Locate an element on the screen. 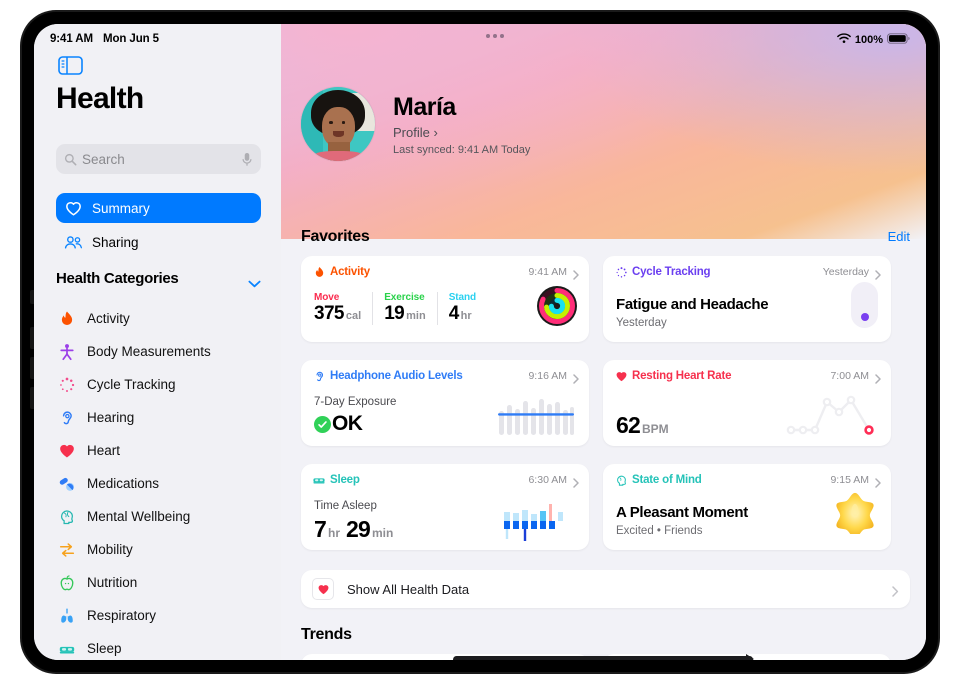 The image size is (960, 692). card-label: Time Asleep is located at coordinates (345, 506).